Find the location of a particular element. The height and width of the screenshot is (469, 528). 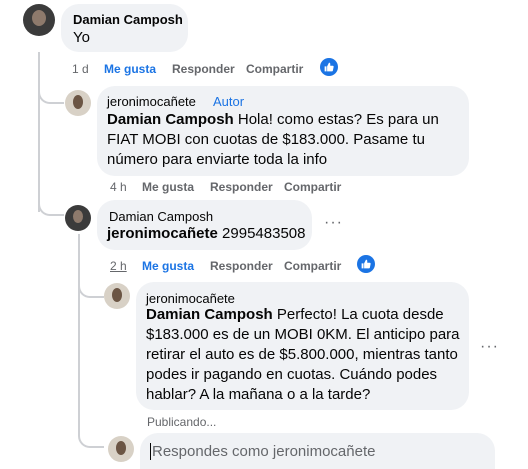

thread-line-nested is located at coordinates (79, 333).